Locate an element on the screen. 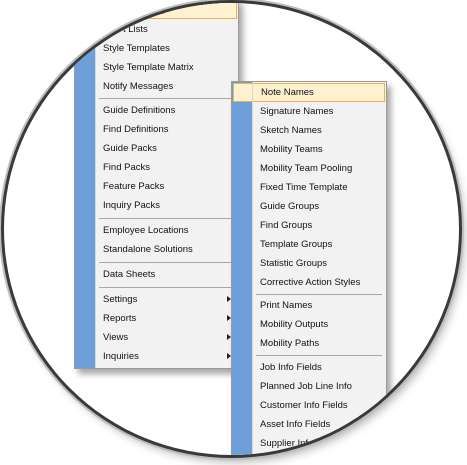  menu-item-label: Supplier Info Fields is located at coordinates (301, 443).